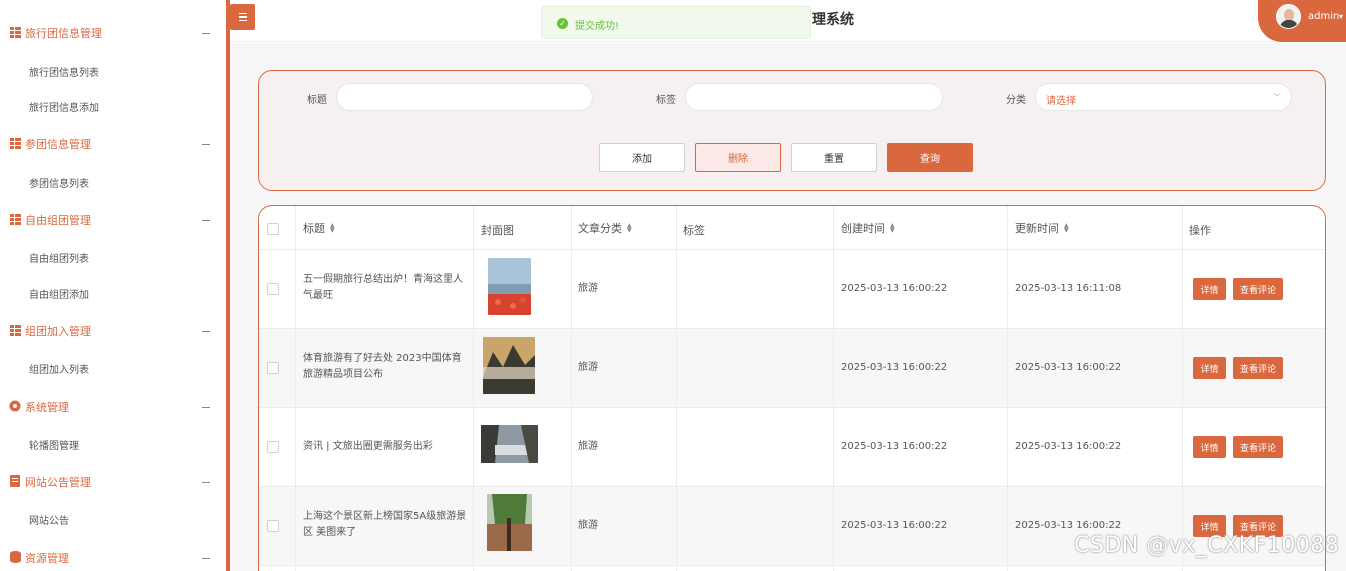 This screenshot has width=1346, height=571. Describe the element at coordinates (58, 220) in the screenshot. I see `sidebar-group-label: 自由组团管理` at that location.